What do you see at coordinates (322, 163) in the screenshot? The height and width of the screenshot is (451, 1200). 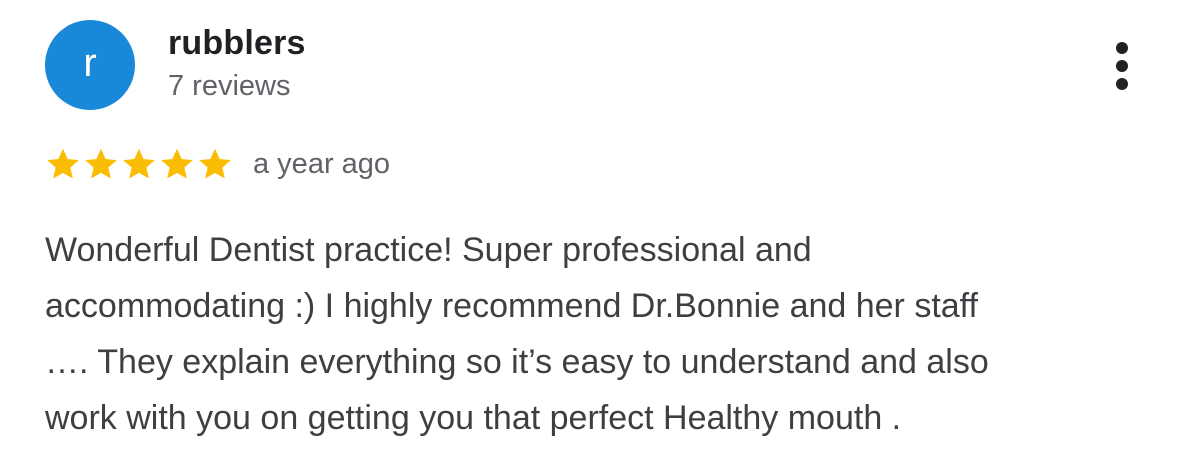 I see `review-date: a year ago` at bounding box center [322, 163].